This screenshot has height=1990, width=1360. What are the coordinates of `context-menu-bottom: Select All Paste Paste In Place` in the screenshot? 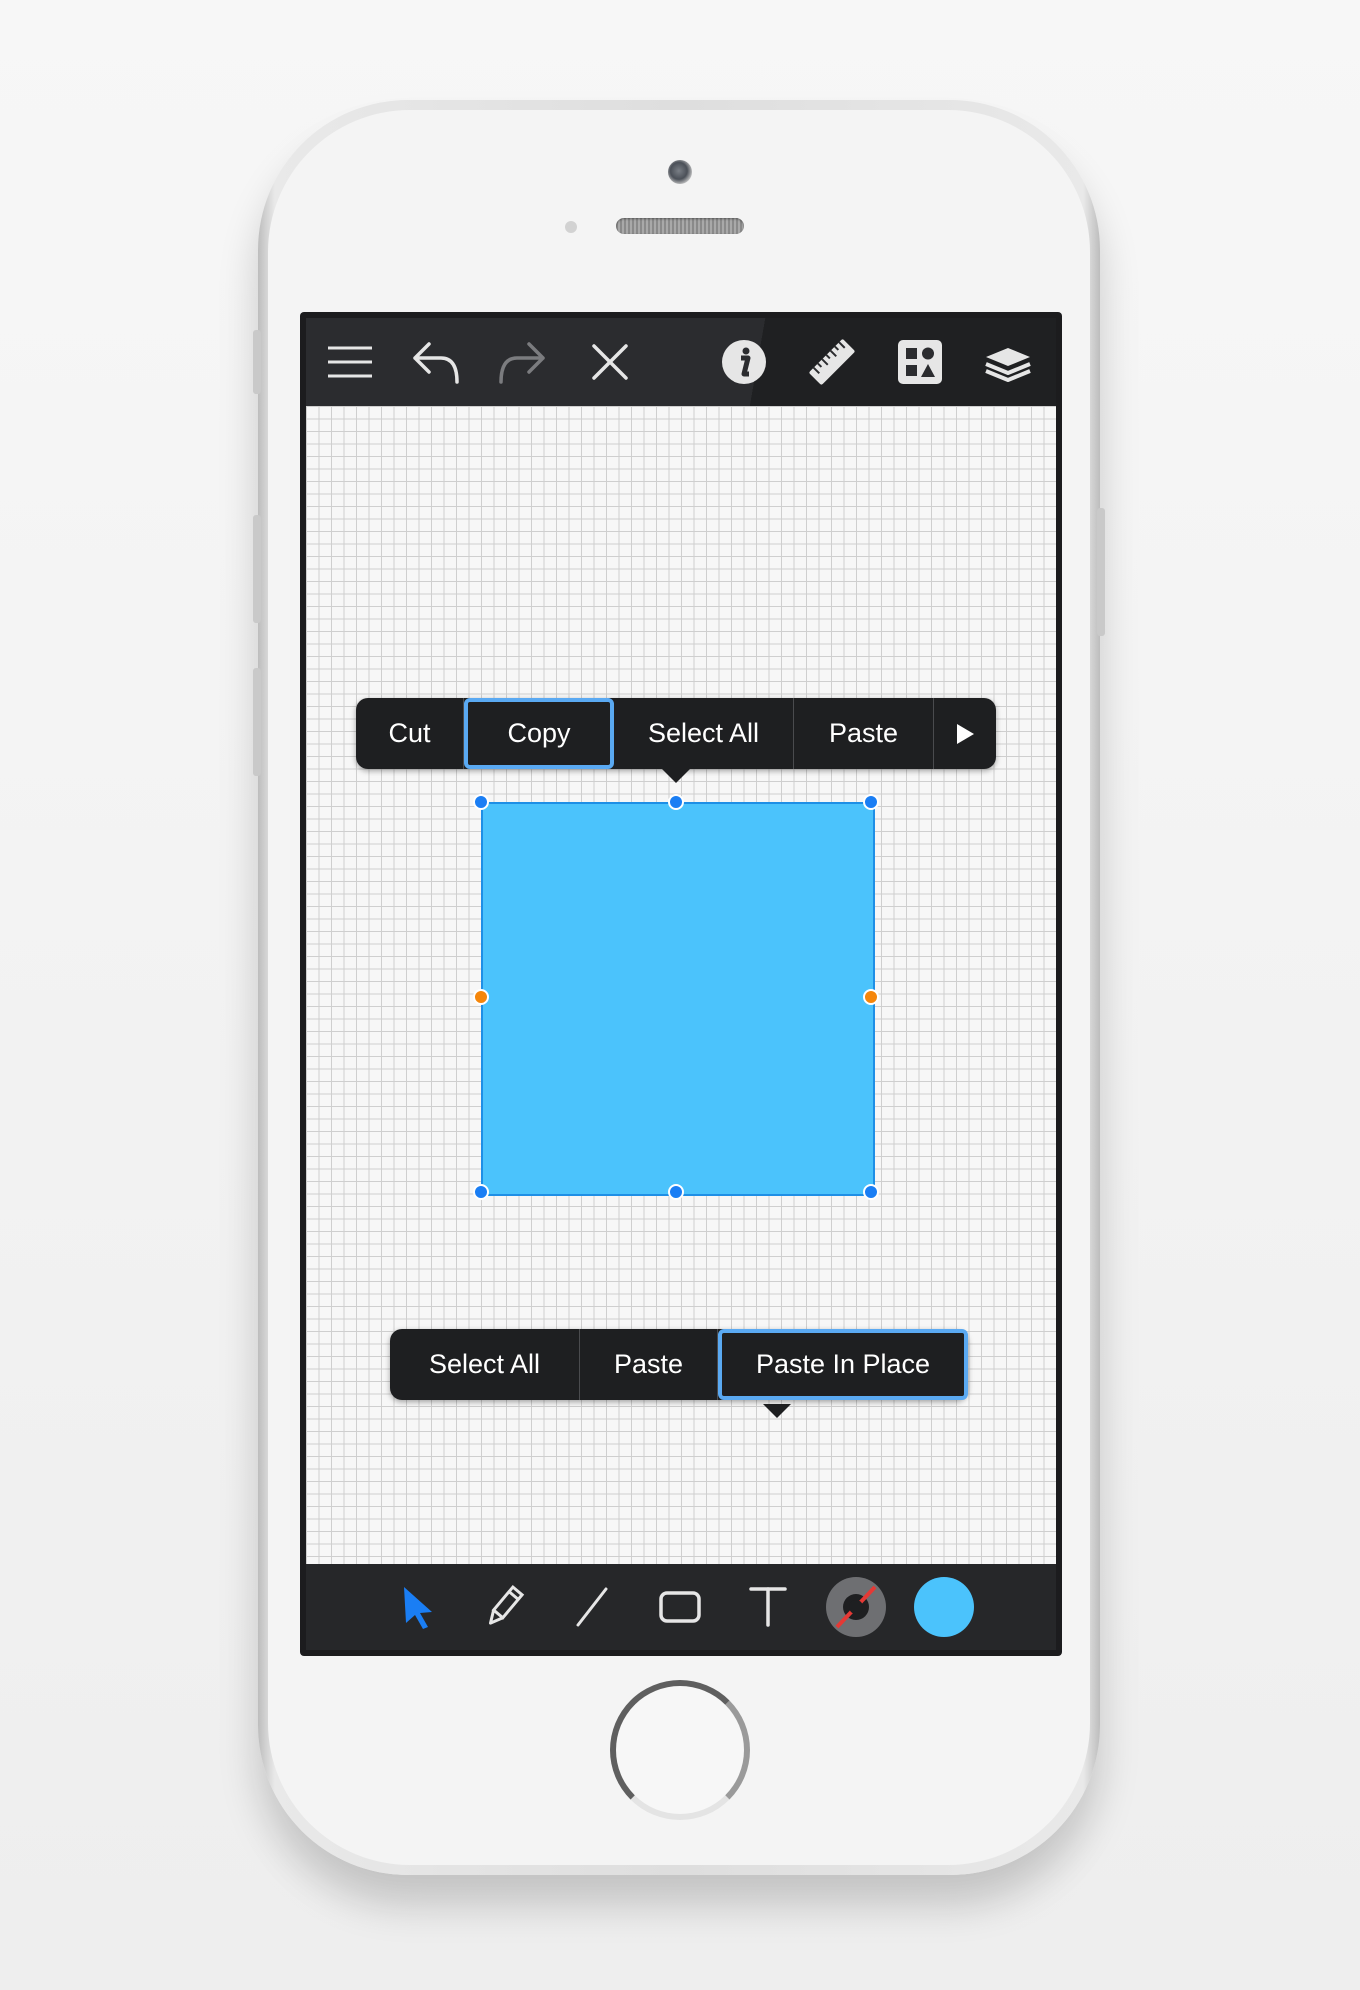 It's located at (679, 1364).